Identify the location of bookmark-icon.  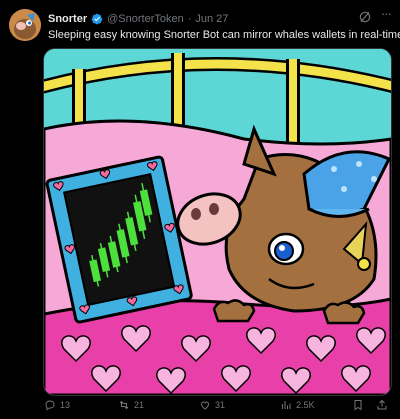
(358, 405).